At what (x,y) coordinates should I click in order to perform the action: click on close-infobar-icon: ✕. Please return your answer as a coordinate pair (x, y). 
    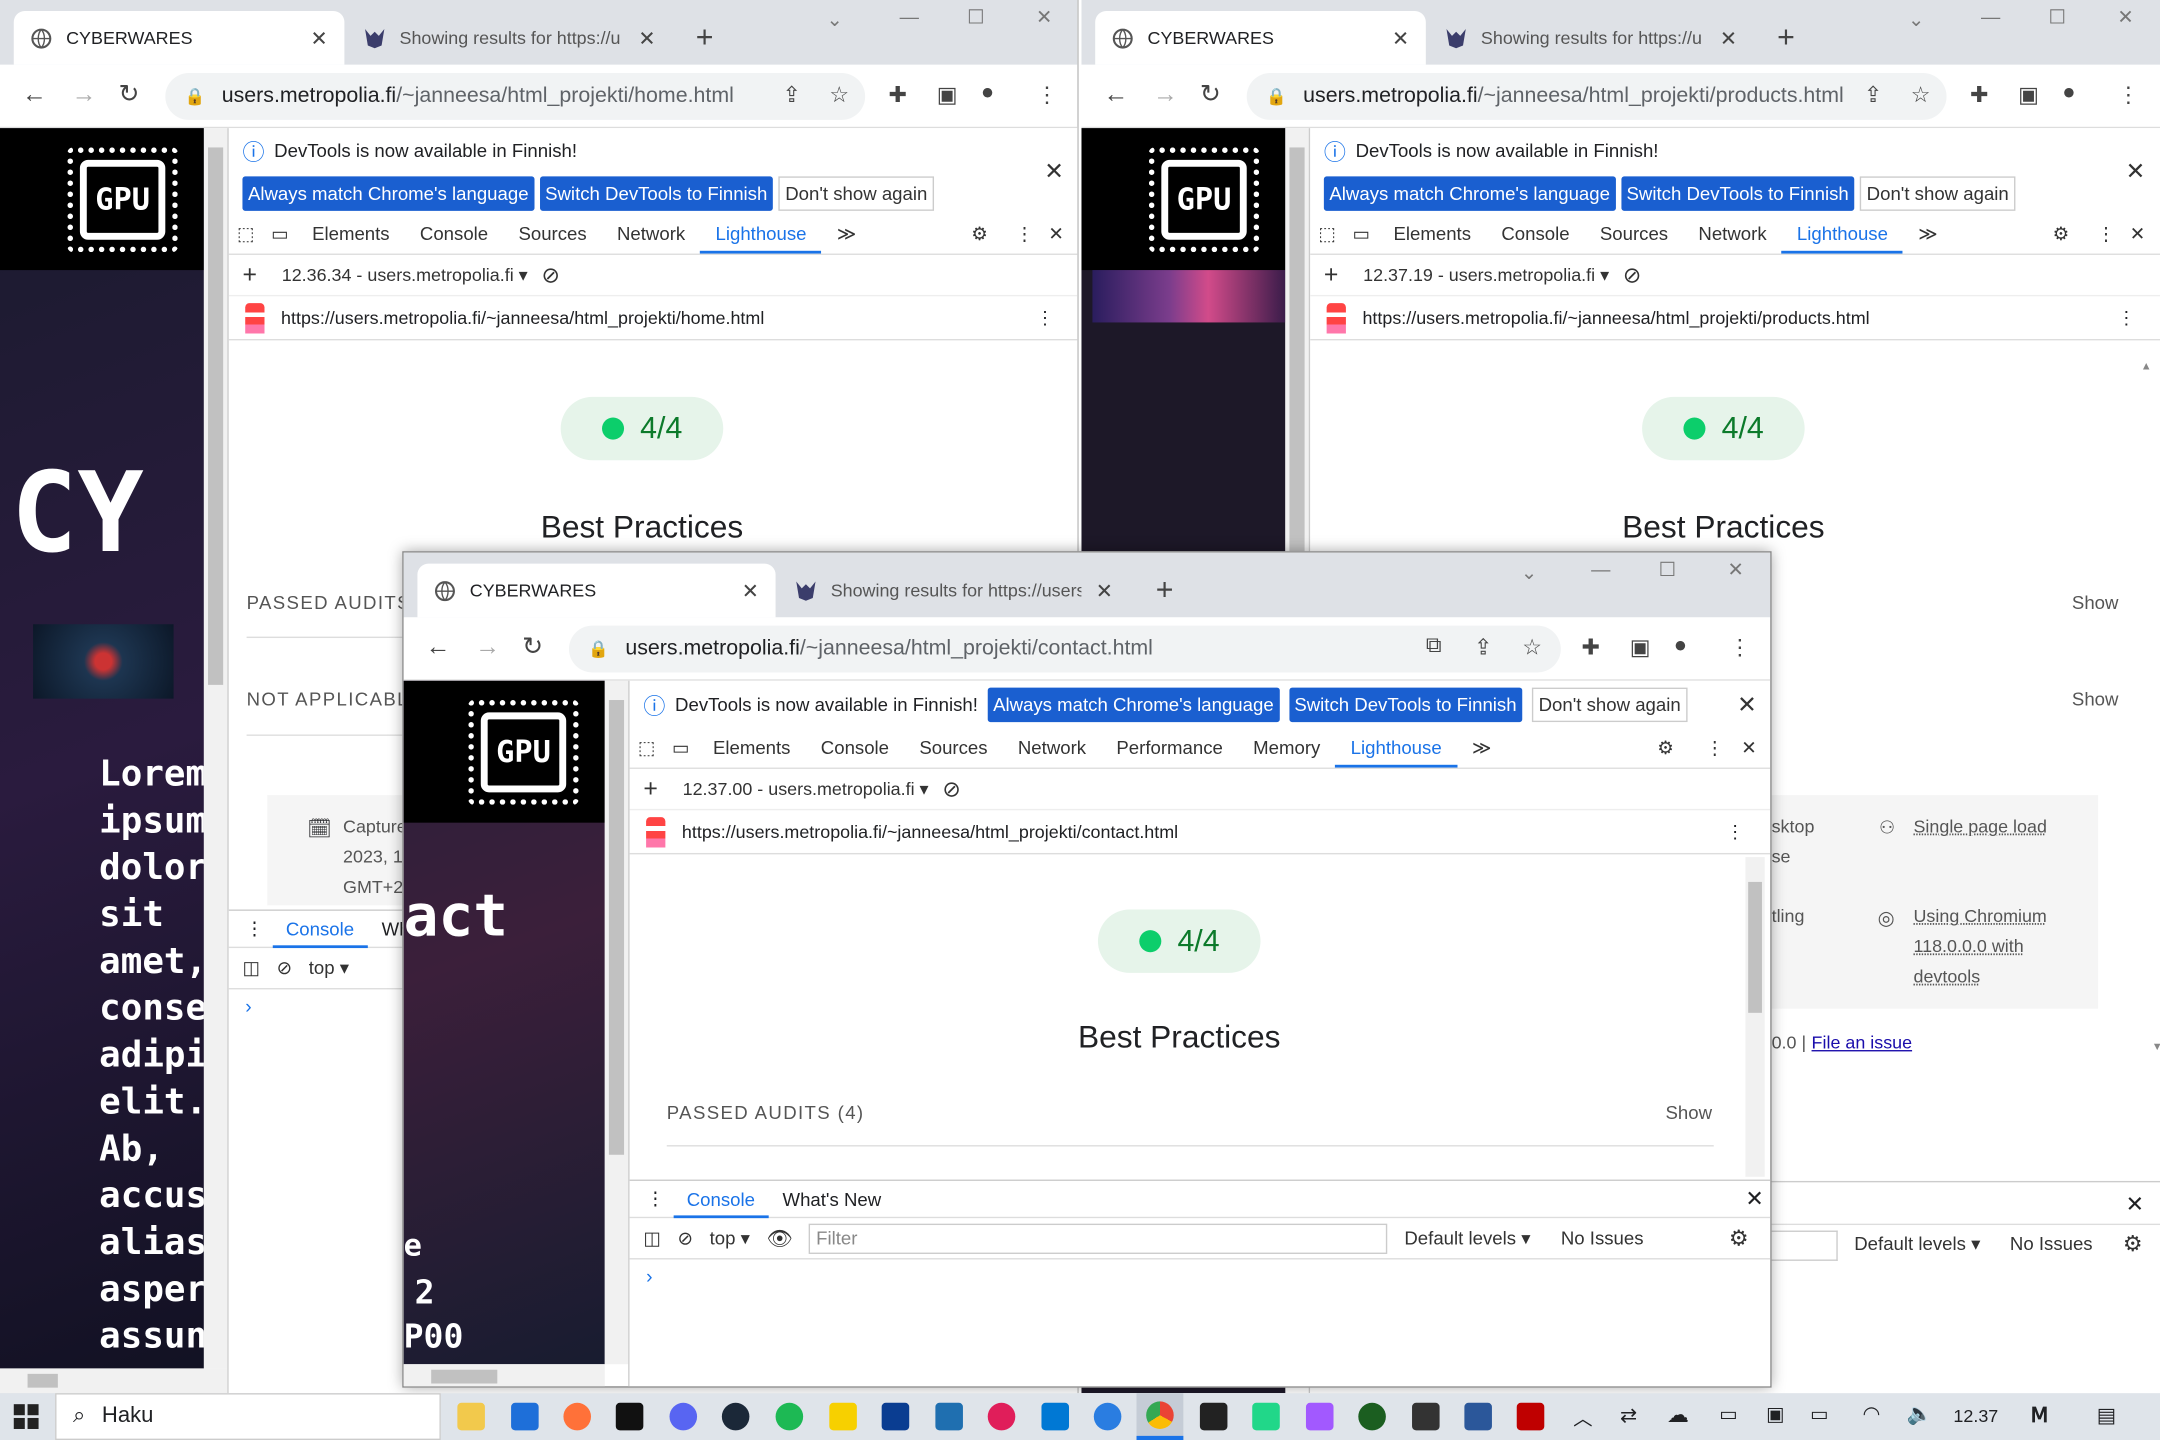
    Looking at the image, I should click on (1054, 172).